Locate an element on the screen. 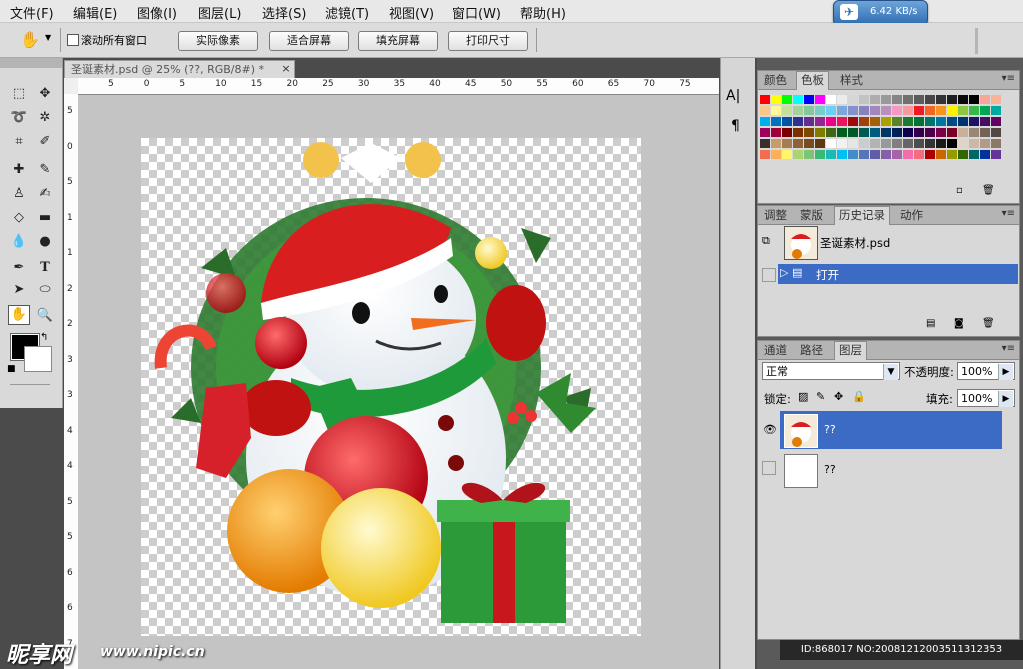  zoom-icon: 🔍 is located at coordinates (45, 316).